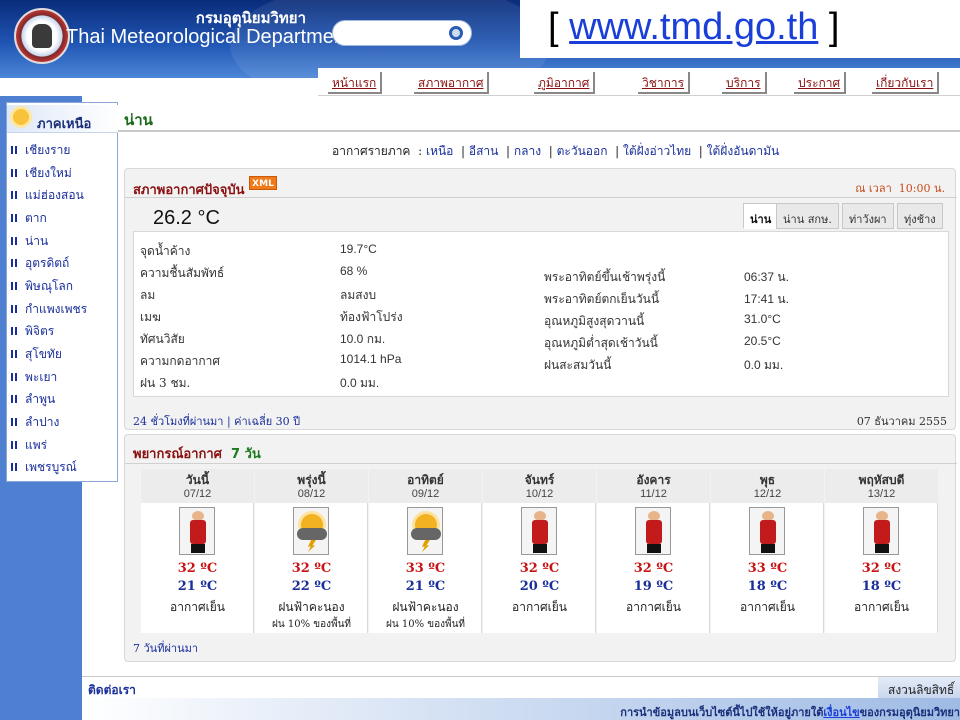  I want to click on history-link: 24 ชั่วโมงที่ผ่านมา | ค่าเฉลี่ย 30 ปี, so click(216, 421).